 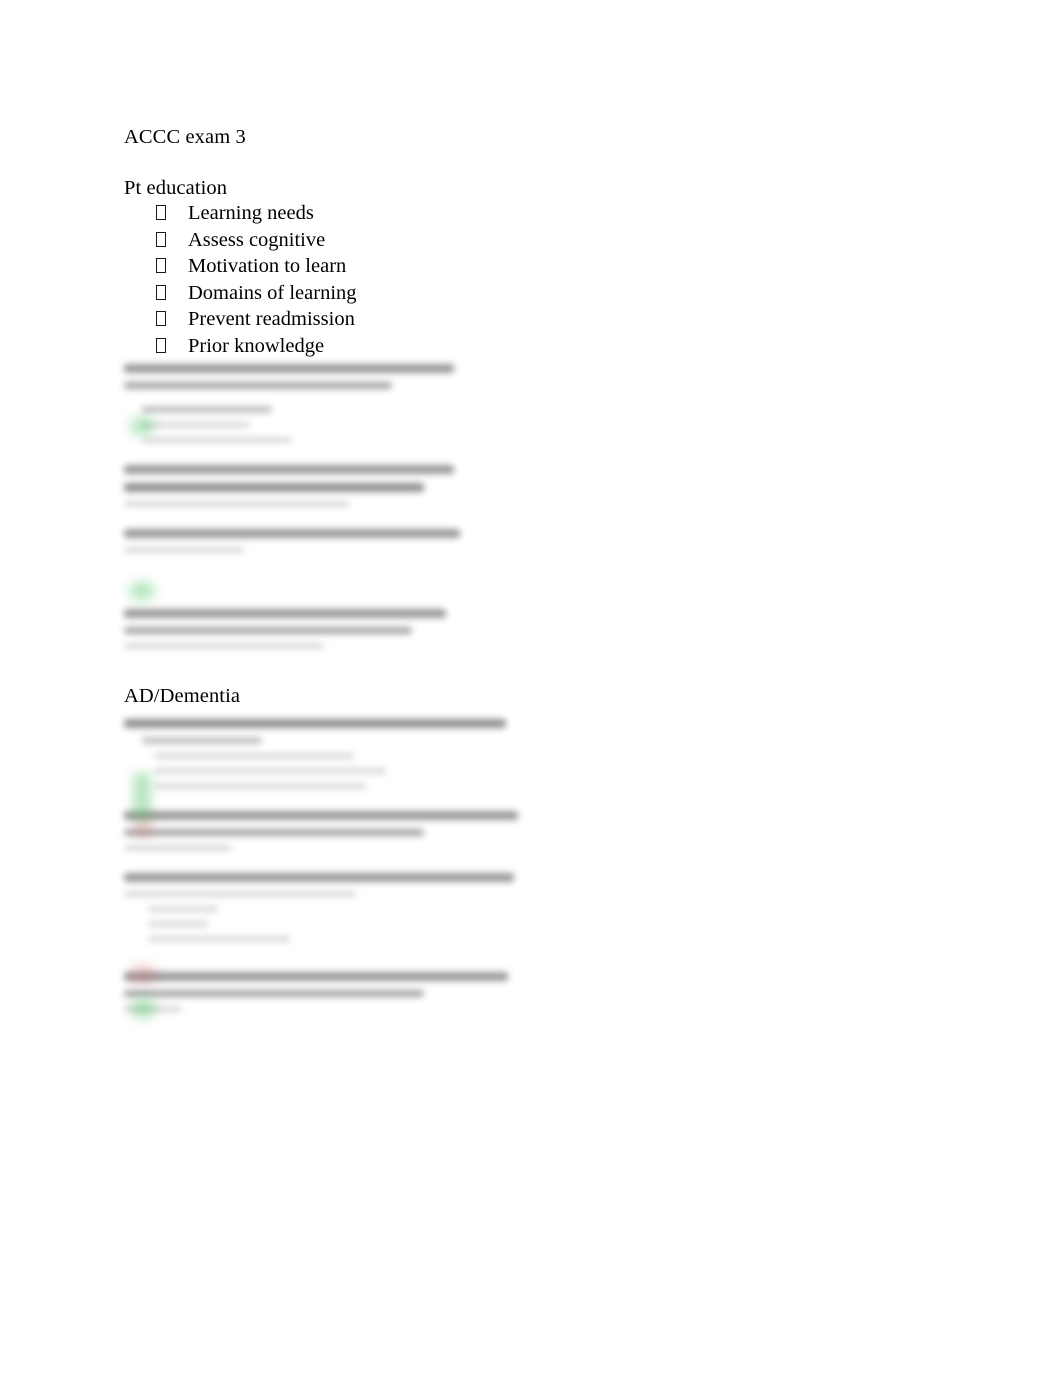 I want to click on list-item: Learning needs, so click(x=534, y=214).